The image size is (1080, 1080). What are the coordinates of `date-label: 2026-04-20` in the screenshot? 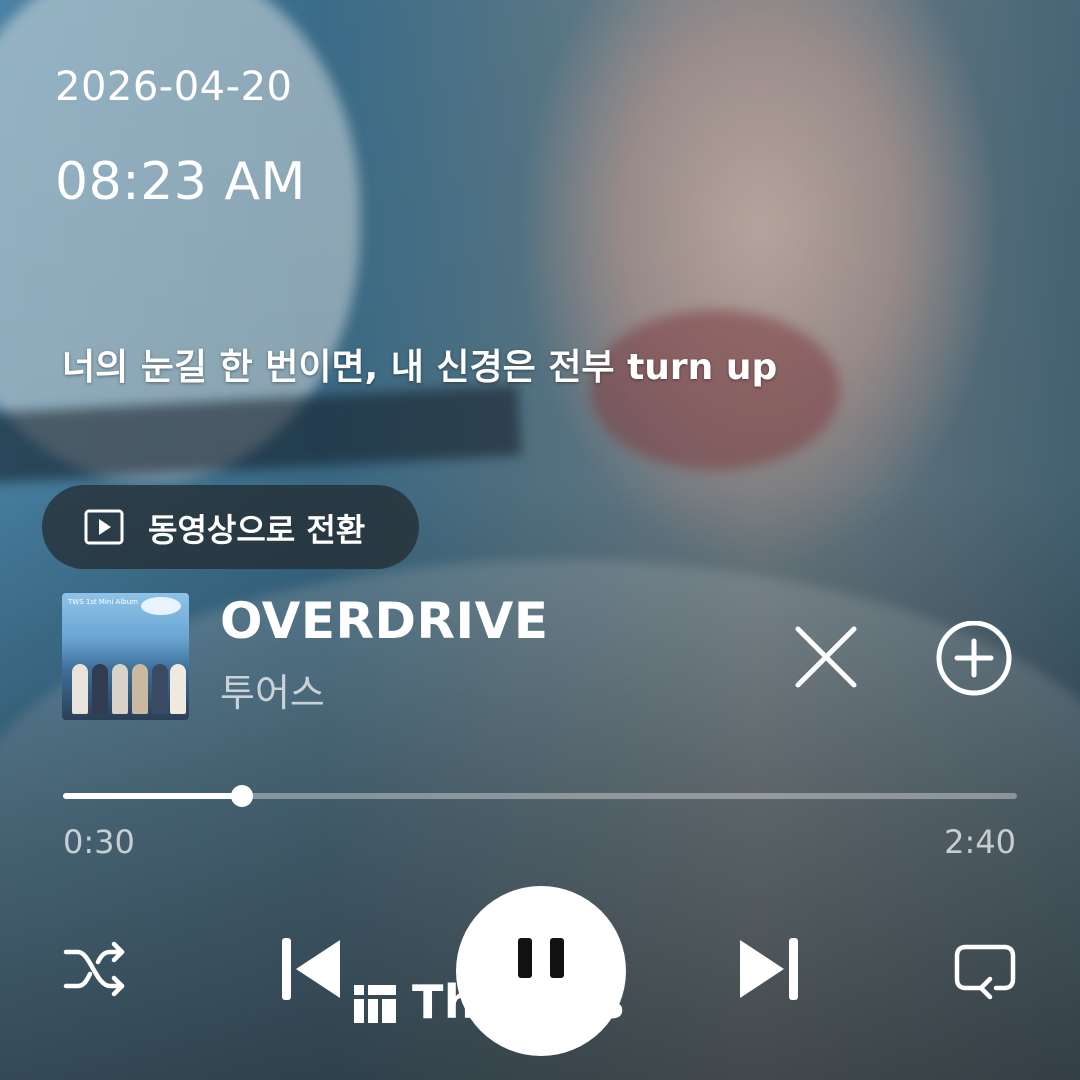 It's located at (174, 87).